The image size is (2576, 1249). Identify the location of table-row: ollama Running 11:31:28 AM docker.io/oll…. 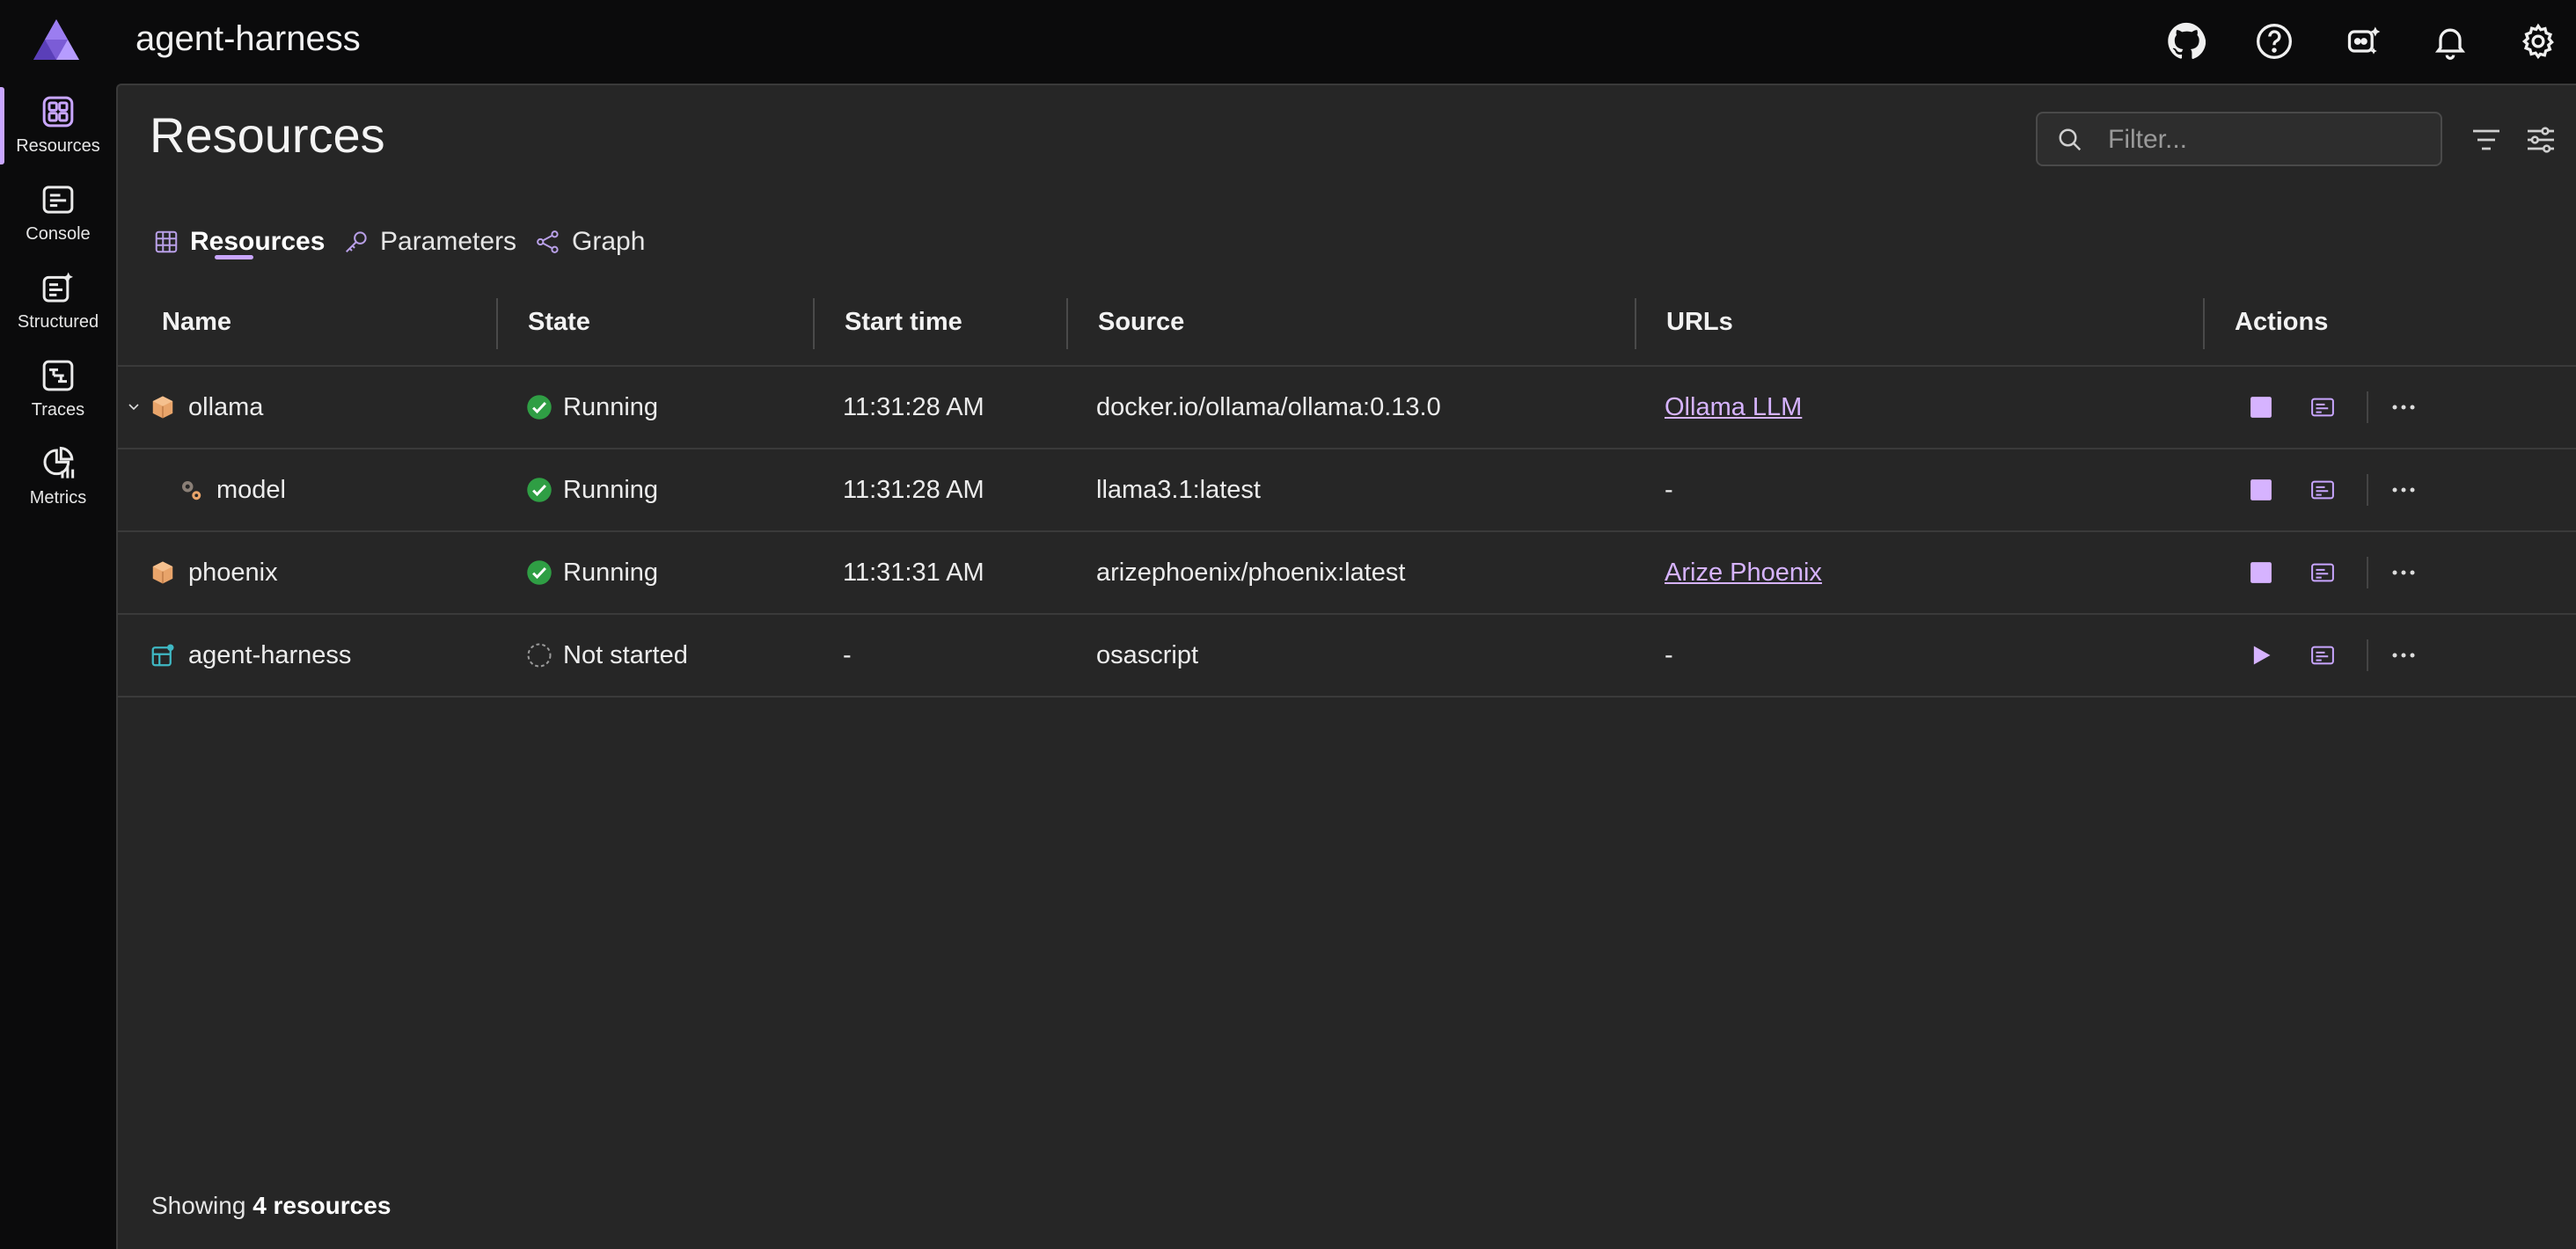
(1347, 408).